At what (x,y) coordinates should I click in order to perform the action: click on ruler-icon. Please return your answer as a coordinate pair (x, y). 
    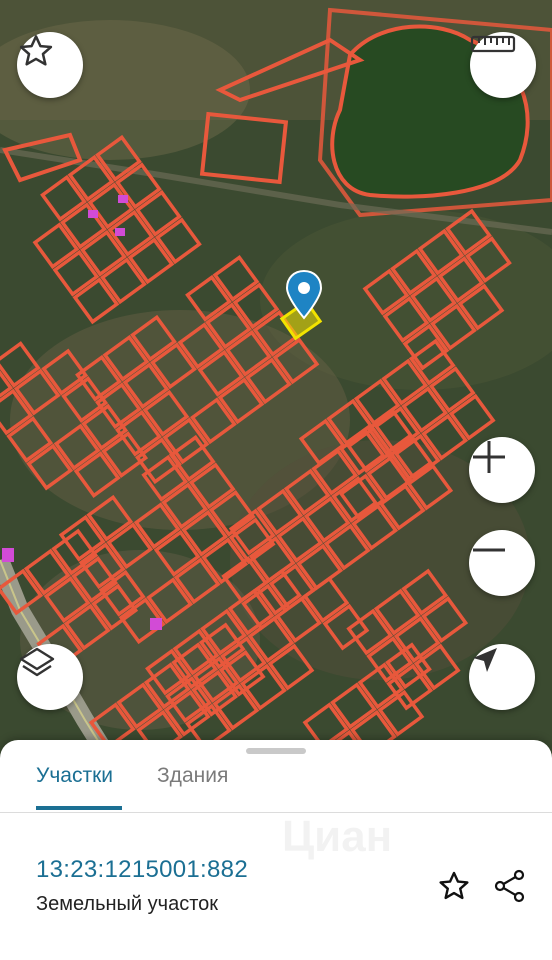
    Looking at the image, I should click on (493, 44).